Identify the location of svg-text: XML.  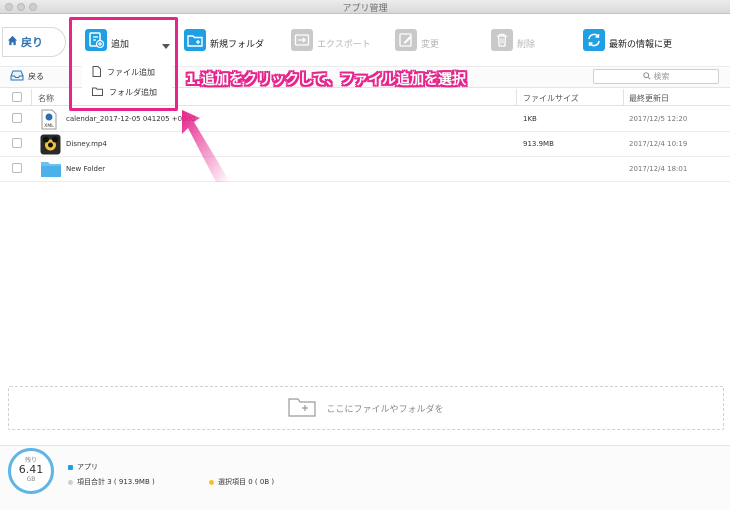
(49, 126).